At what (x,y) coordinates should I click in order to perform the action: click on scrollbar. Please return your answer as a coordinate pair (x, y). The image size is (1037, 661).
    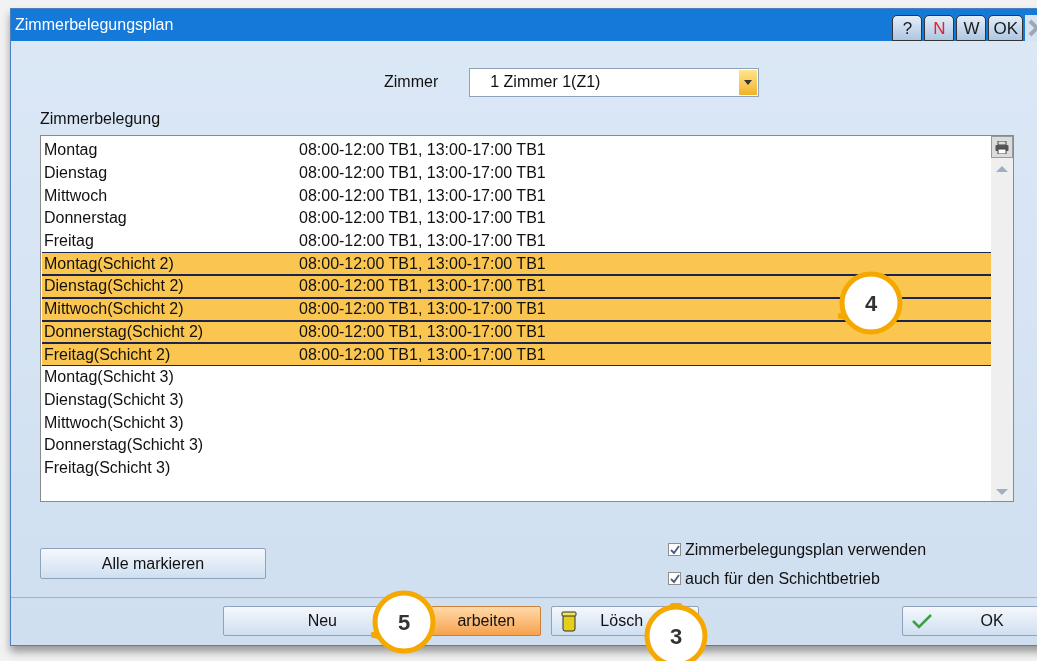
    Looking at the image, I should click on (1002, 318).